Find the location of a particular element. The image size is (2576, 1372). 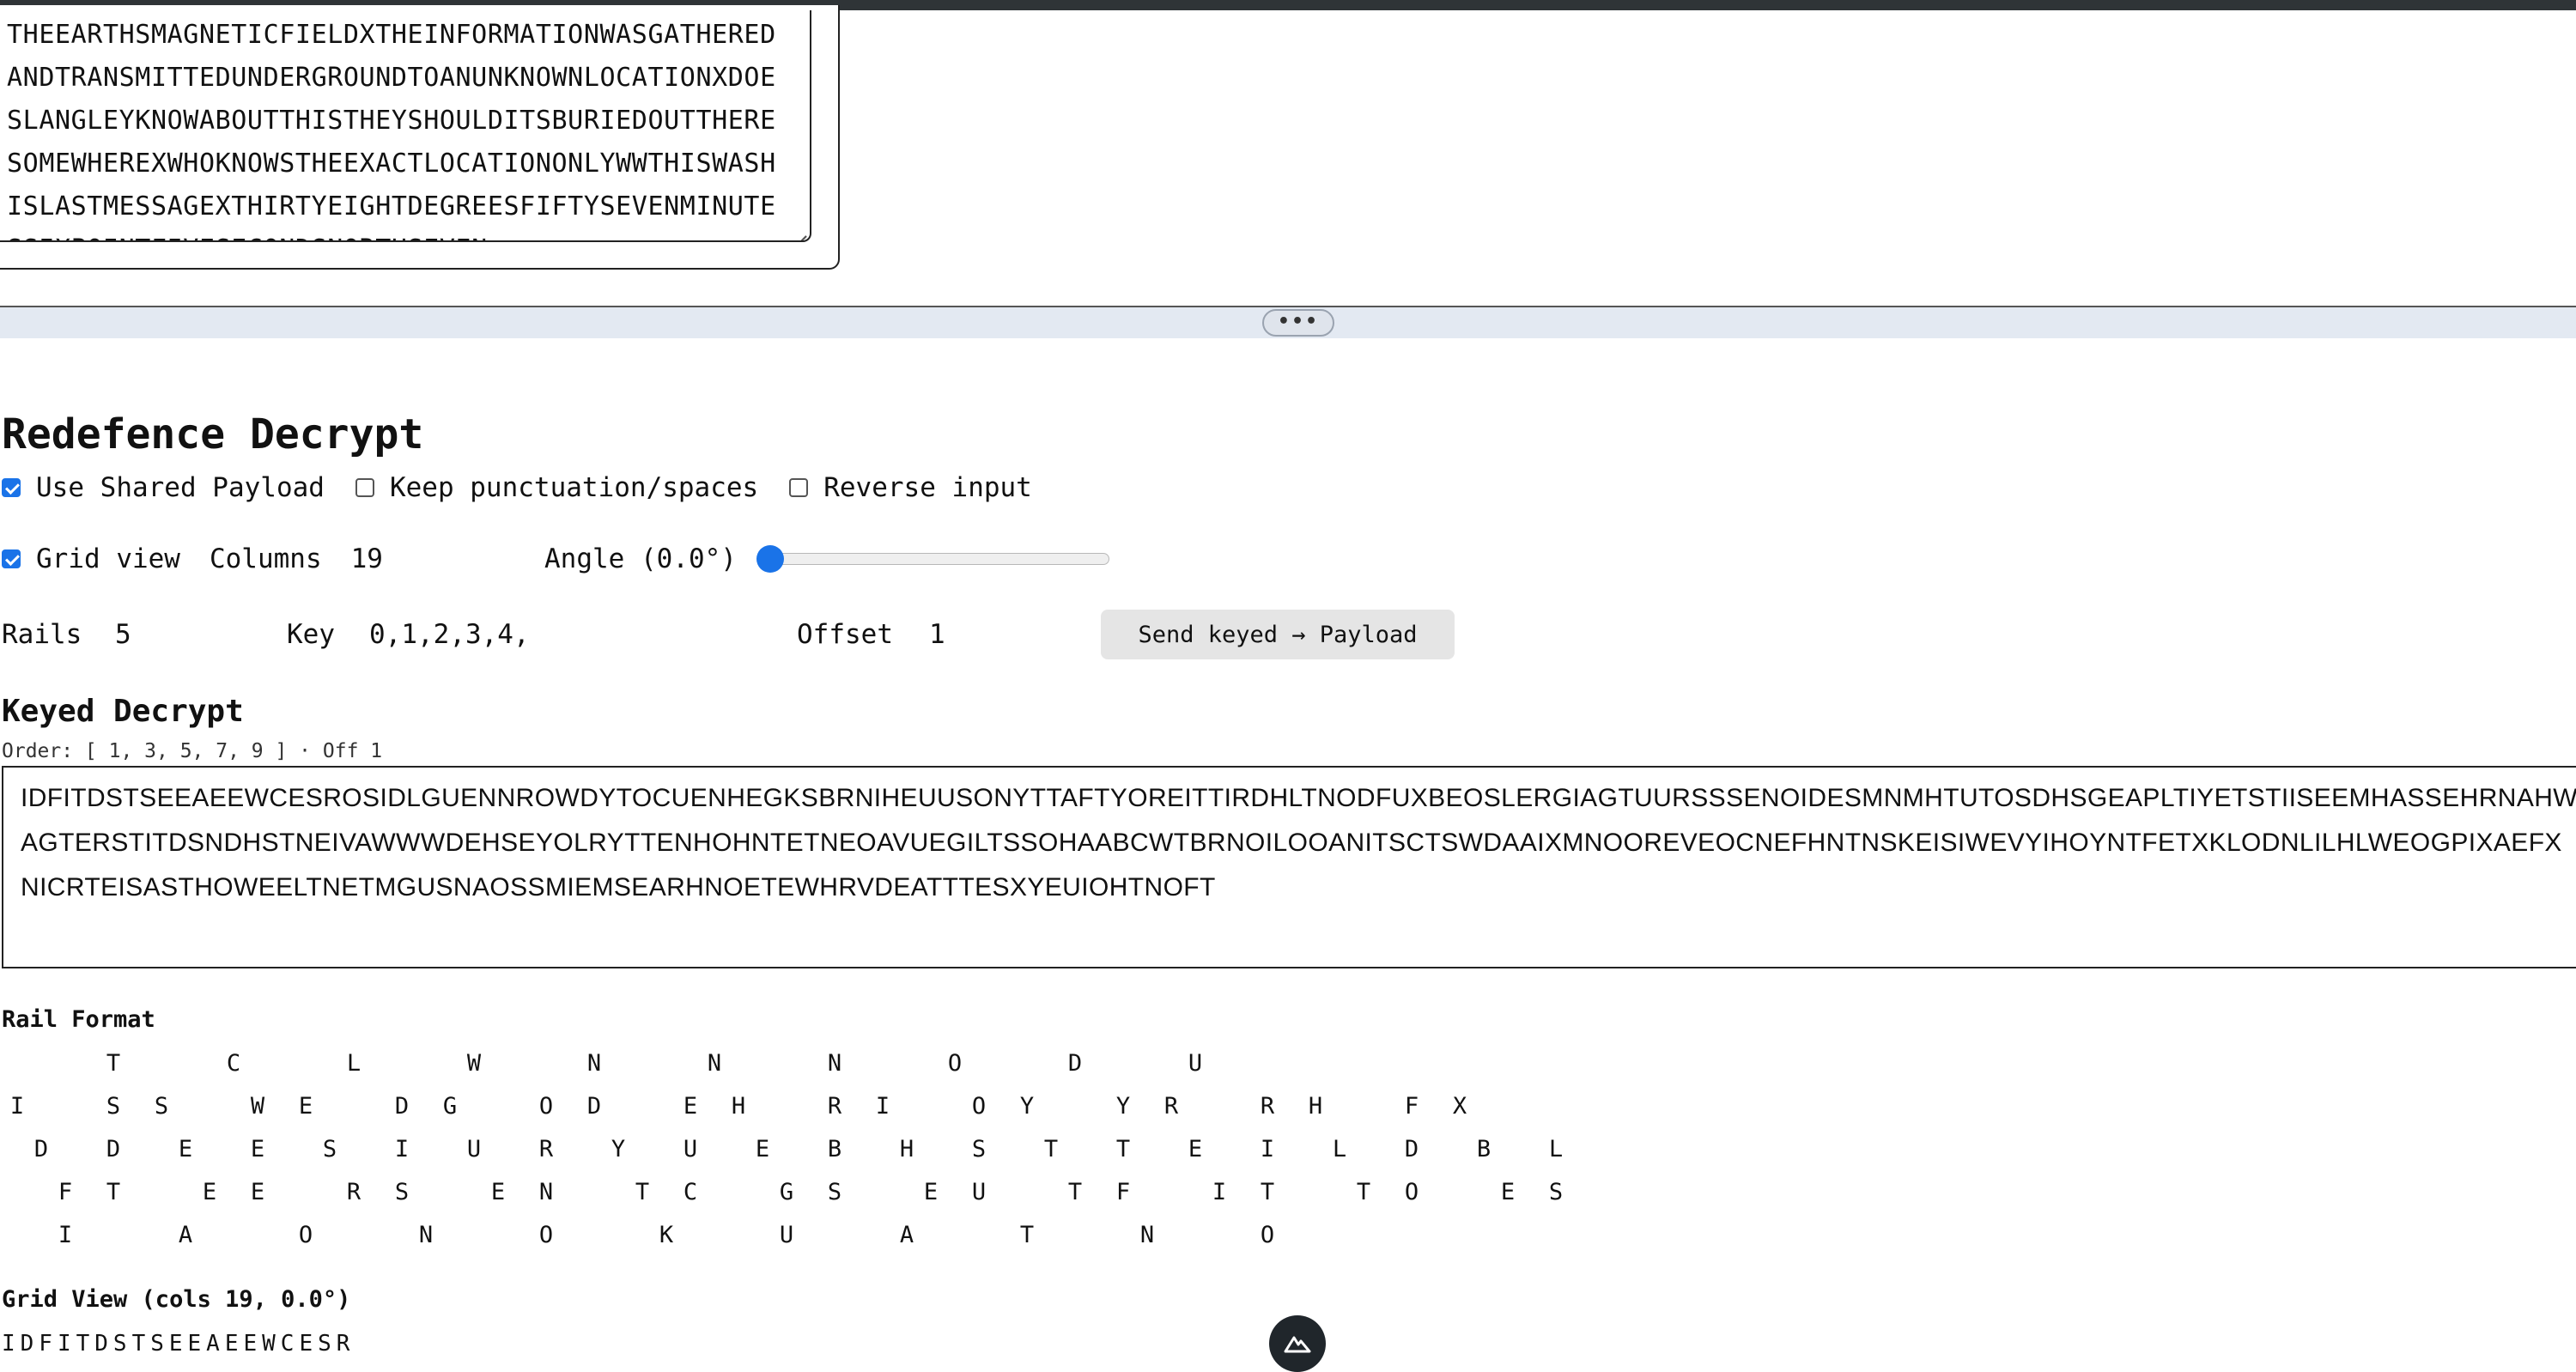

rails-label: Rails is located at coordinates (42, 634).